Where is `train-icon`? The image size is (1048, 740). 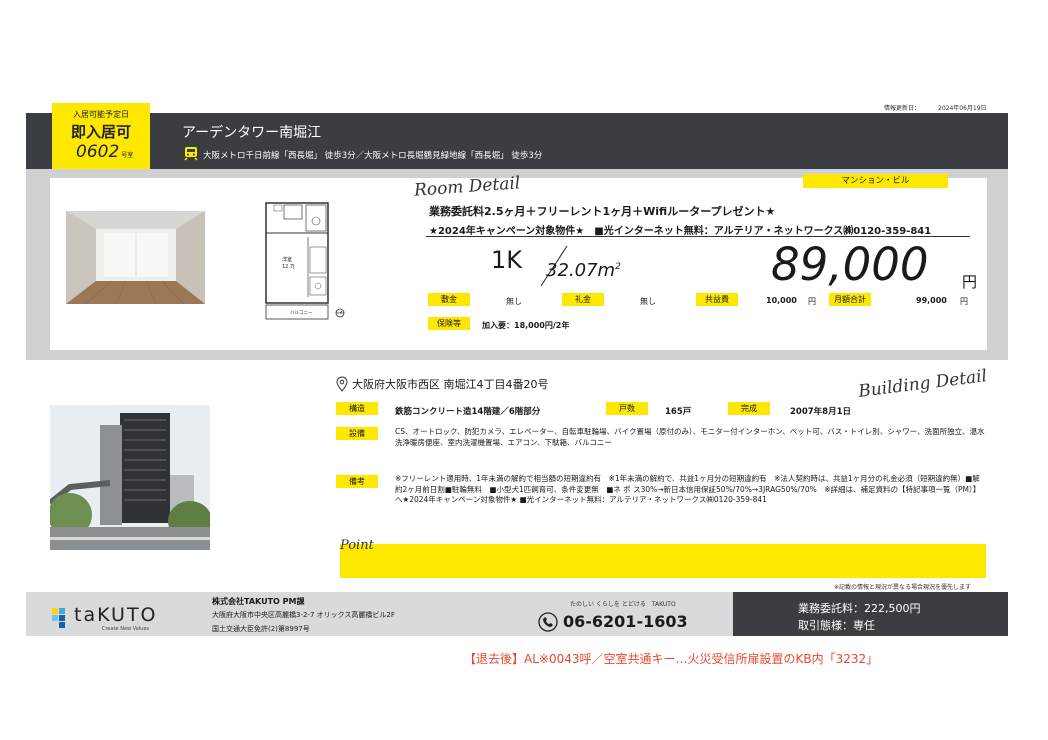
train-icon is located at coordinates (191, 154).